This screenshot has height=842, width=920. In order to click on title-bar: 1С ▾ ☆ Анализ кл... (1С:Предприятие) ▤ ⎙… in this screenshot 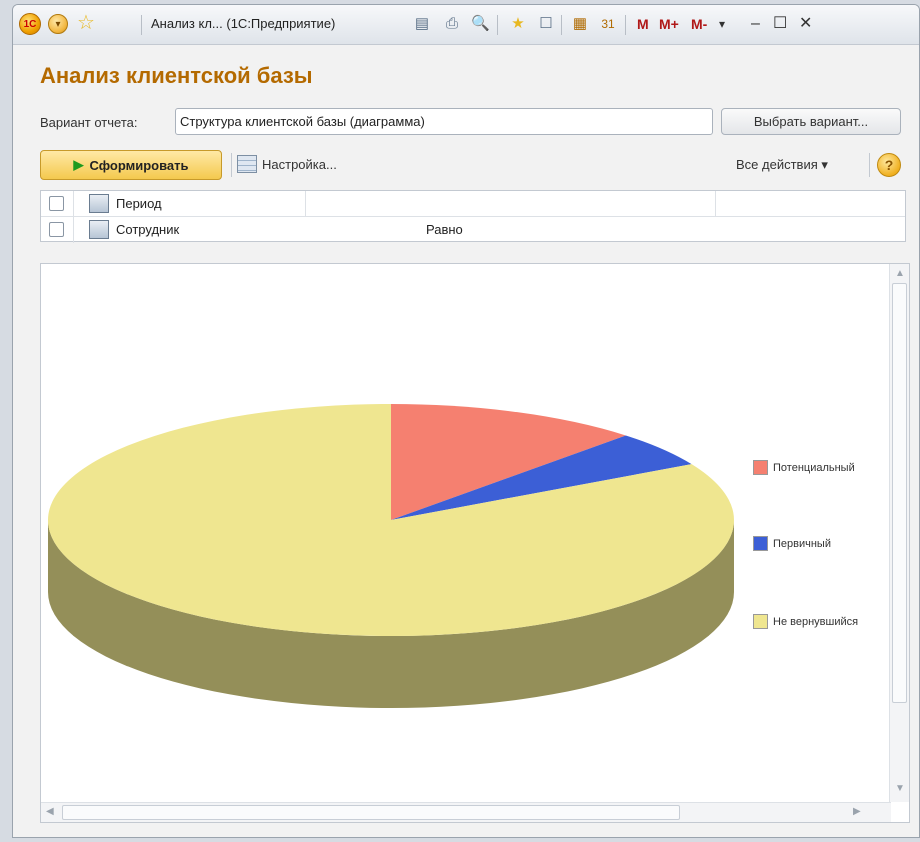, I will do `click(466, 25)`.